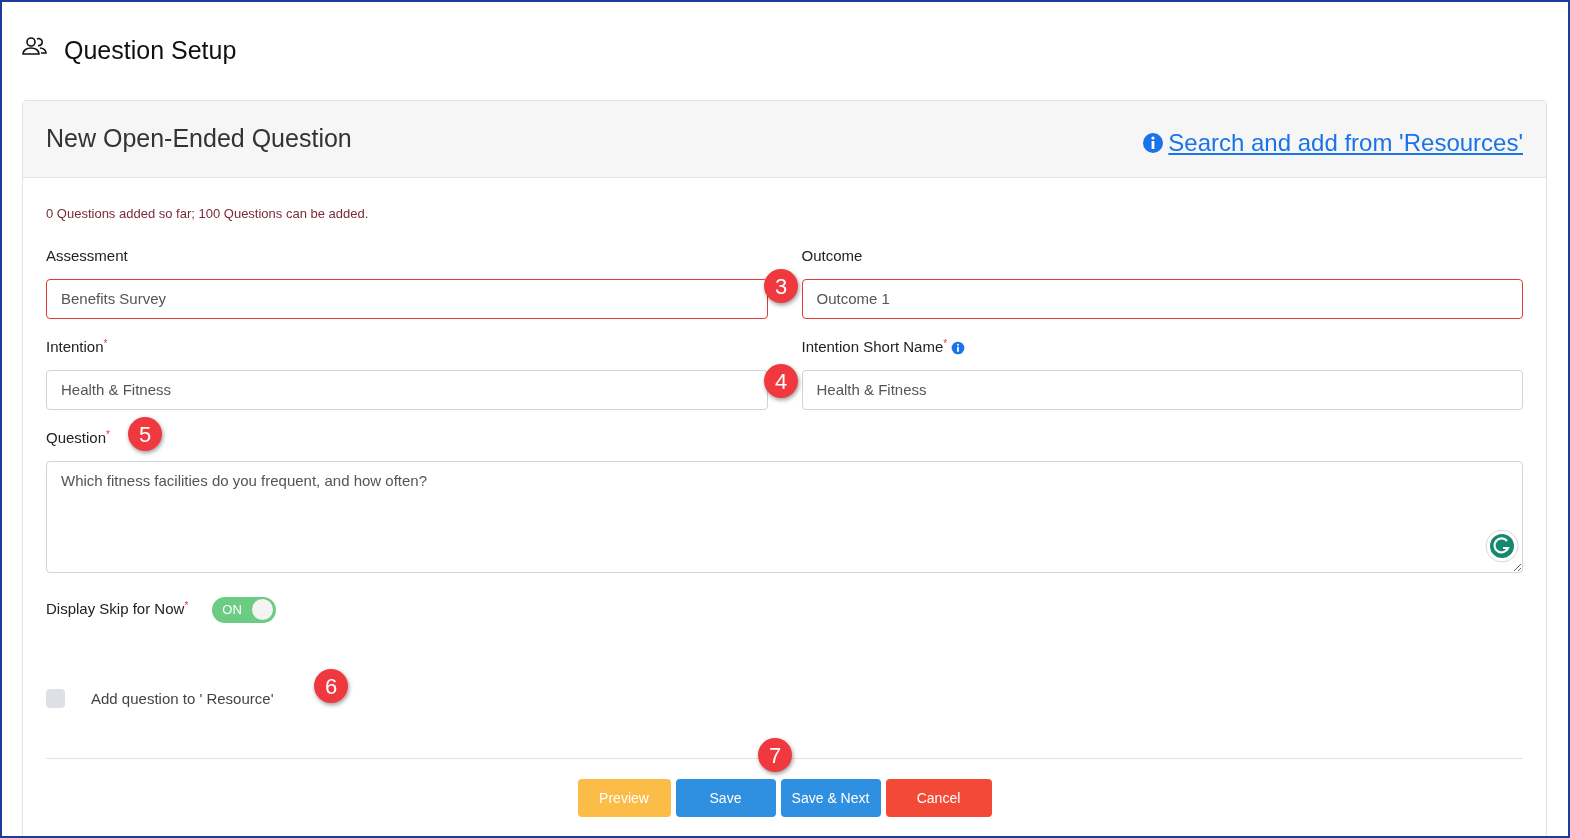 This screenshot has width=1570, height=838. I want to click on step-number-badge: 6, so click(331, 686).